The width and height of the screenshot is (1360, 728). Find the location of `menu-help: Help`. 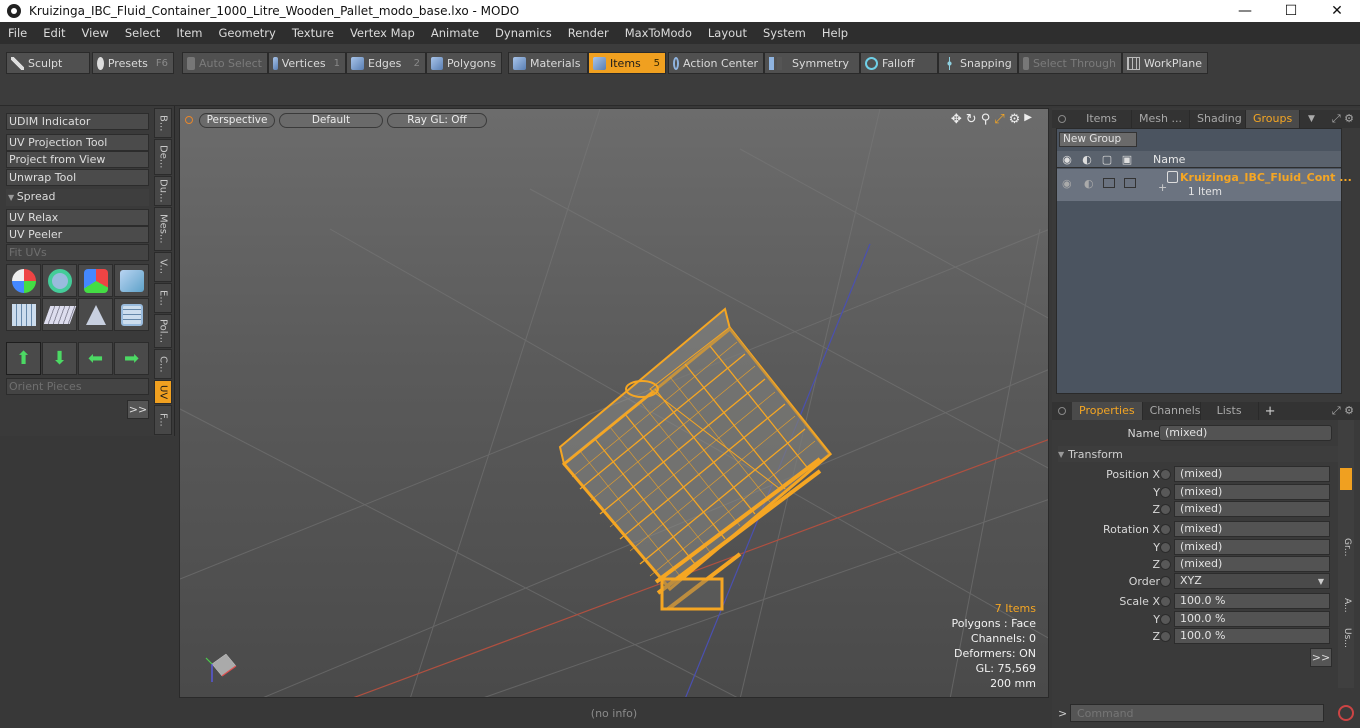

menu-help: Help is located at coordinates (835, 33).